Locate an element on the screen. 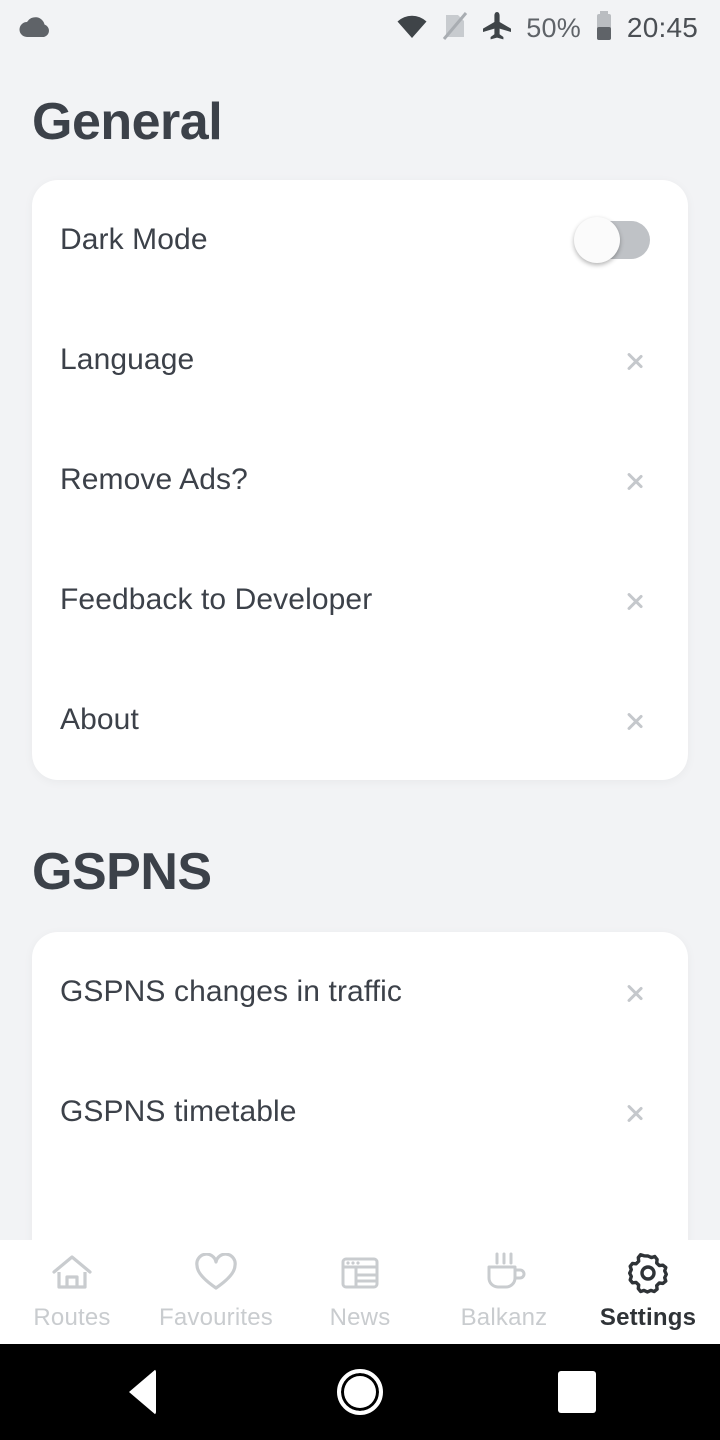 The width and height of the screenshot is (720, 1440). home-icon is located at coordinates (72, 1273).